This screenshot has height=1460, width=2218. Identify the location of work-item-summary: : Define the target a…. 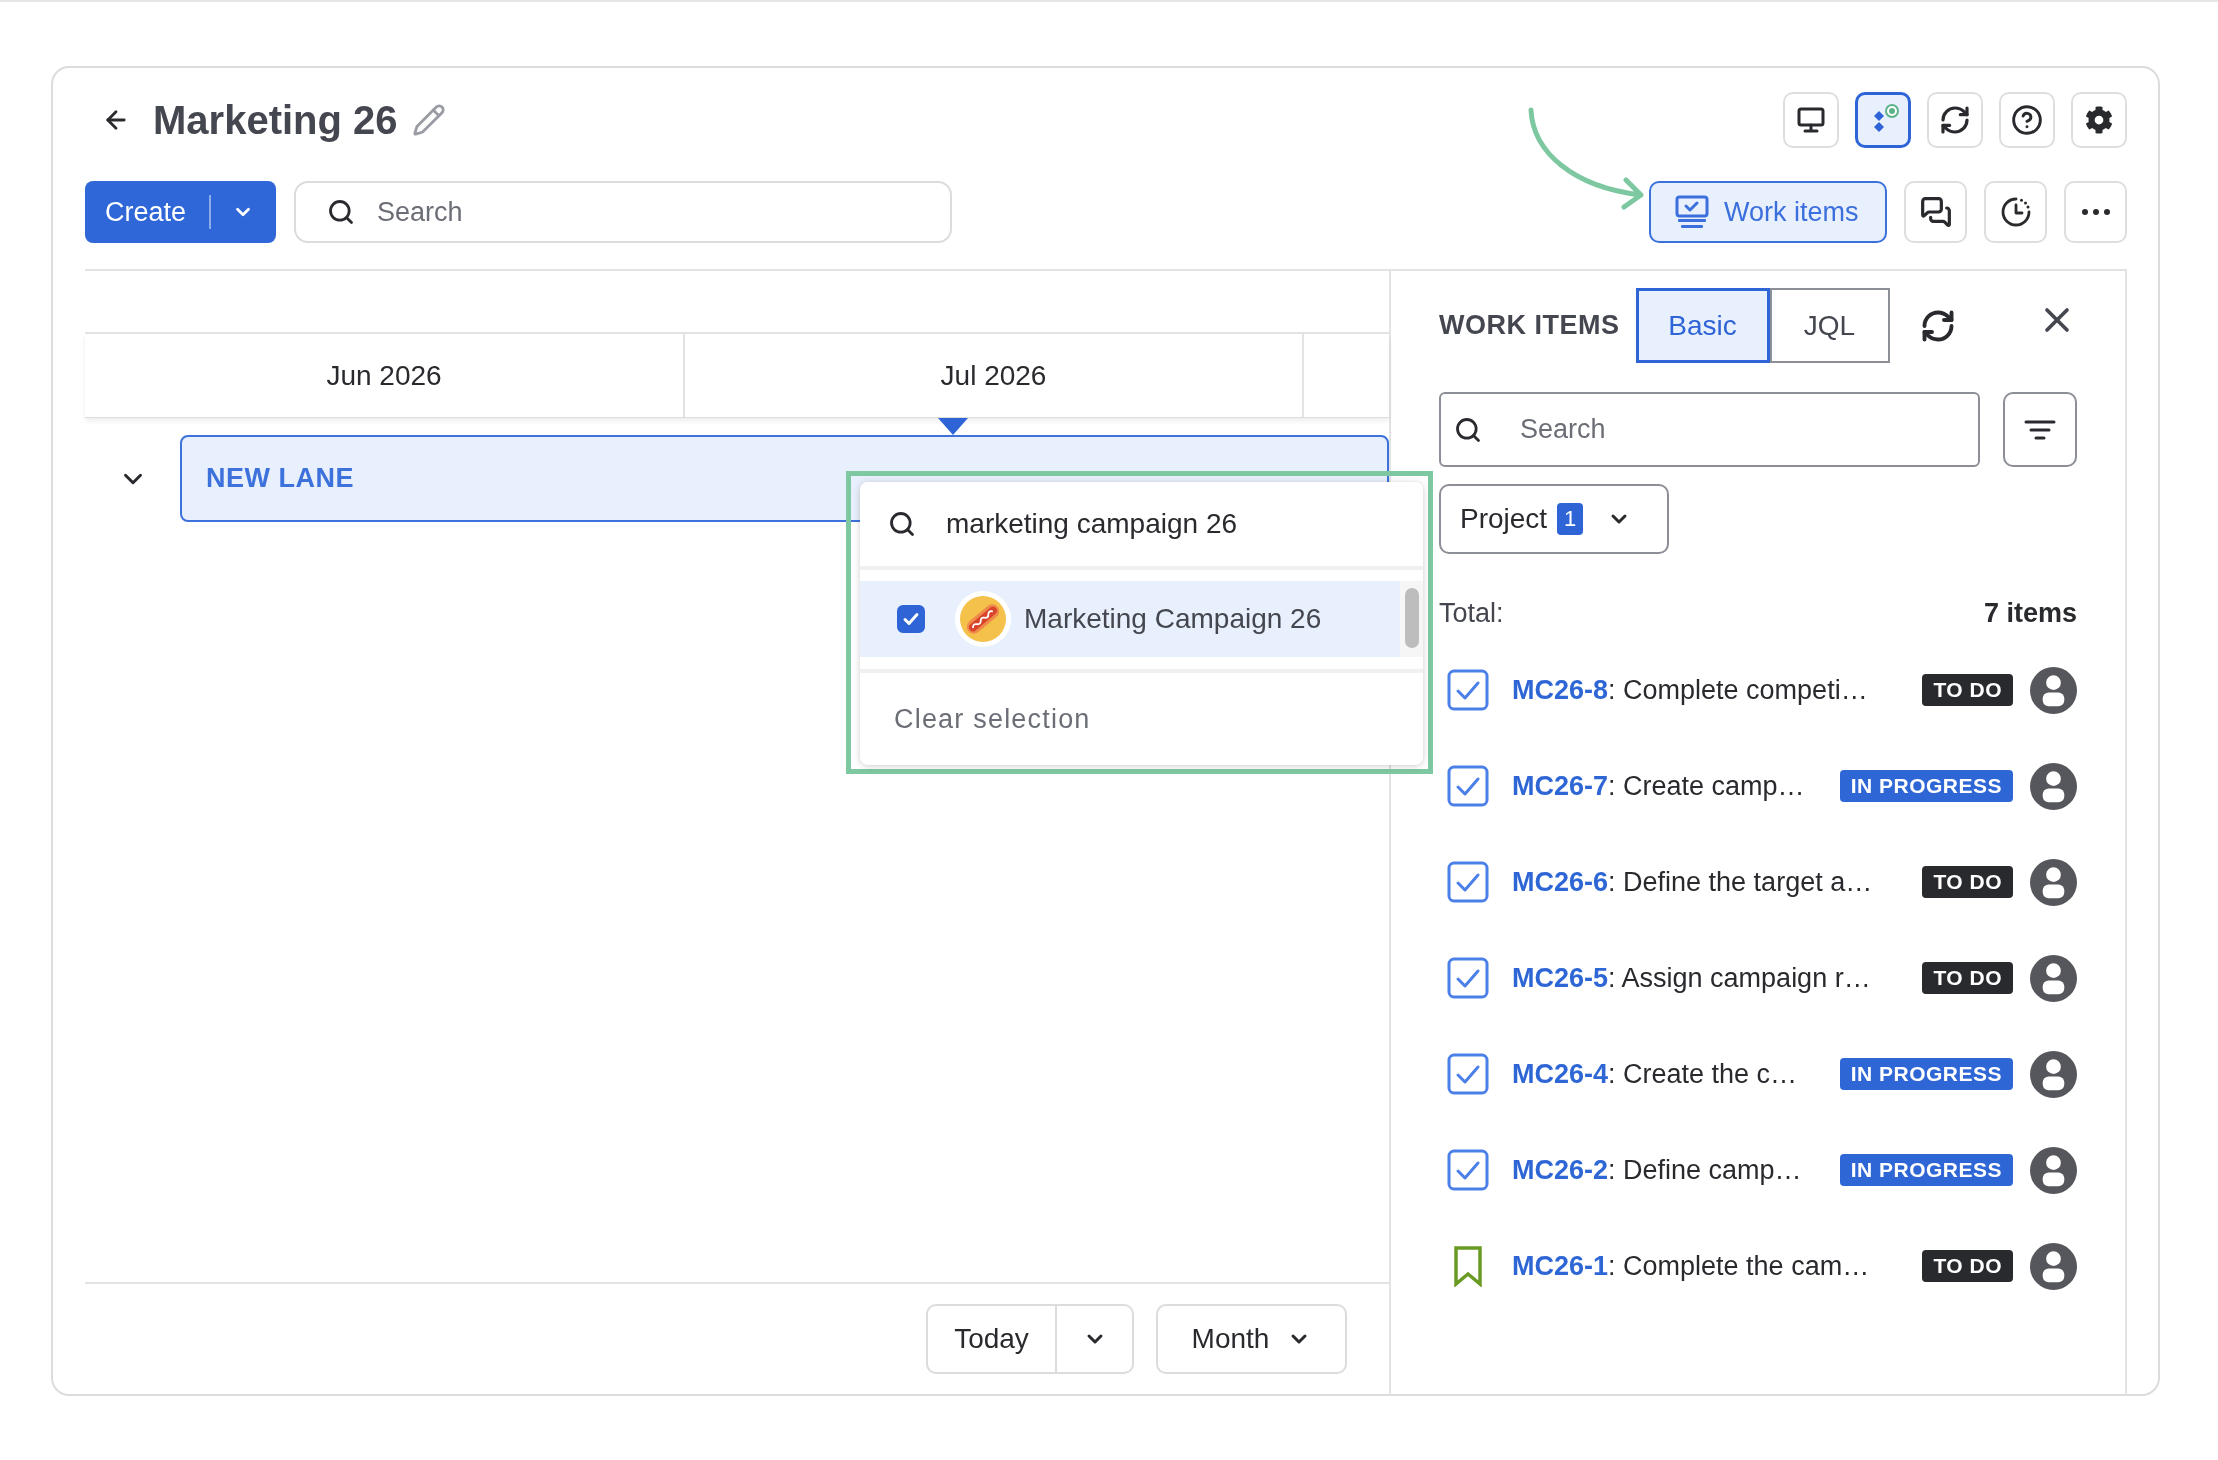
(1740, 882).